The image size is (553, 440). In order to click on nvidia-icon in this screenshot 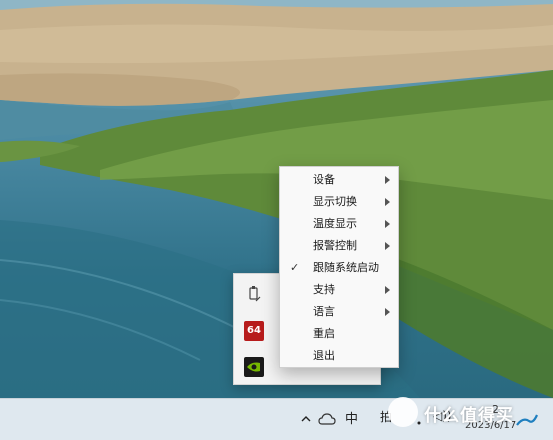, I will do `click(254, 367)`.